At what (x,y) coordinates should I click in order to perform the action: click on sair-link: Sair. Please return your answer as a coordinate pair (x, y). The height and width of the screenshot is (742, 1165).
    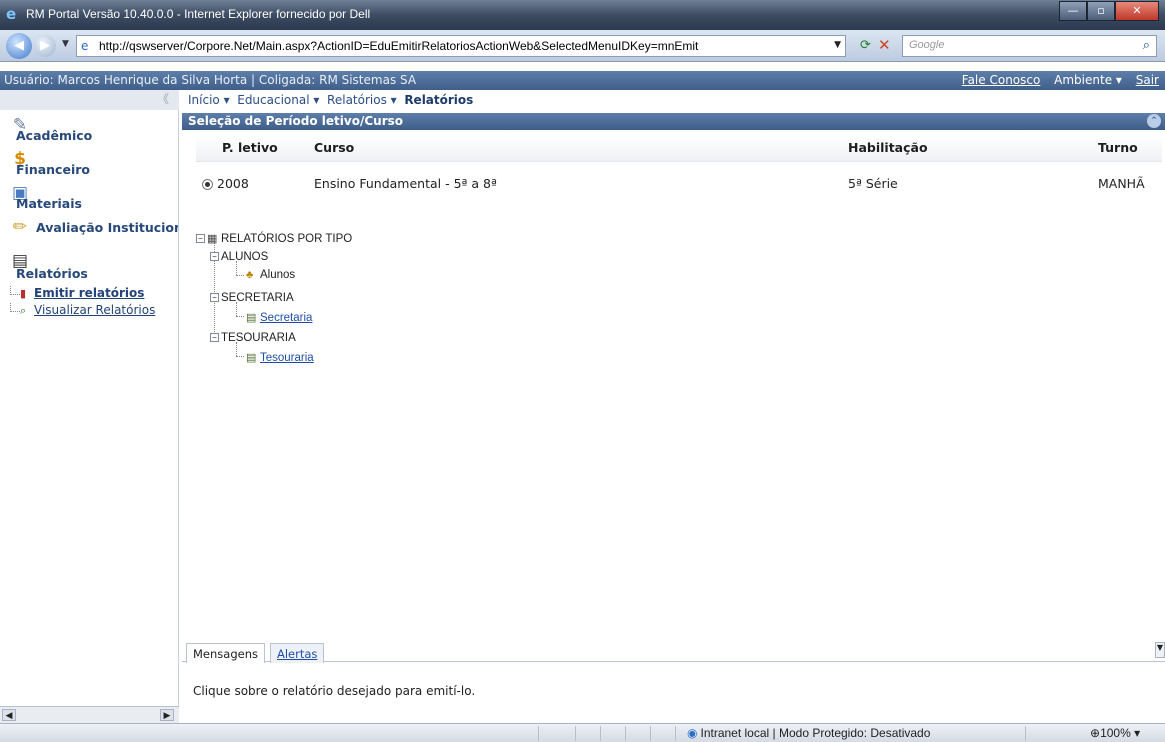
    Looking at the image, I should click on (1147, 80).